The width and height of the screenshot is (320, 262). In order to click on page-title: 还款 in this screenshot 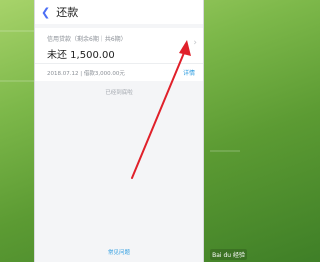, I will do `click(67, 12)`.